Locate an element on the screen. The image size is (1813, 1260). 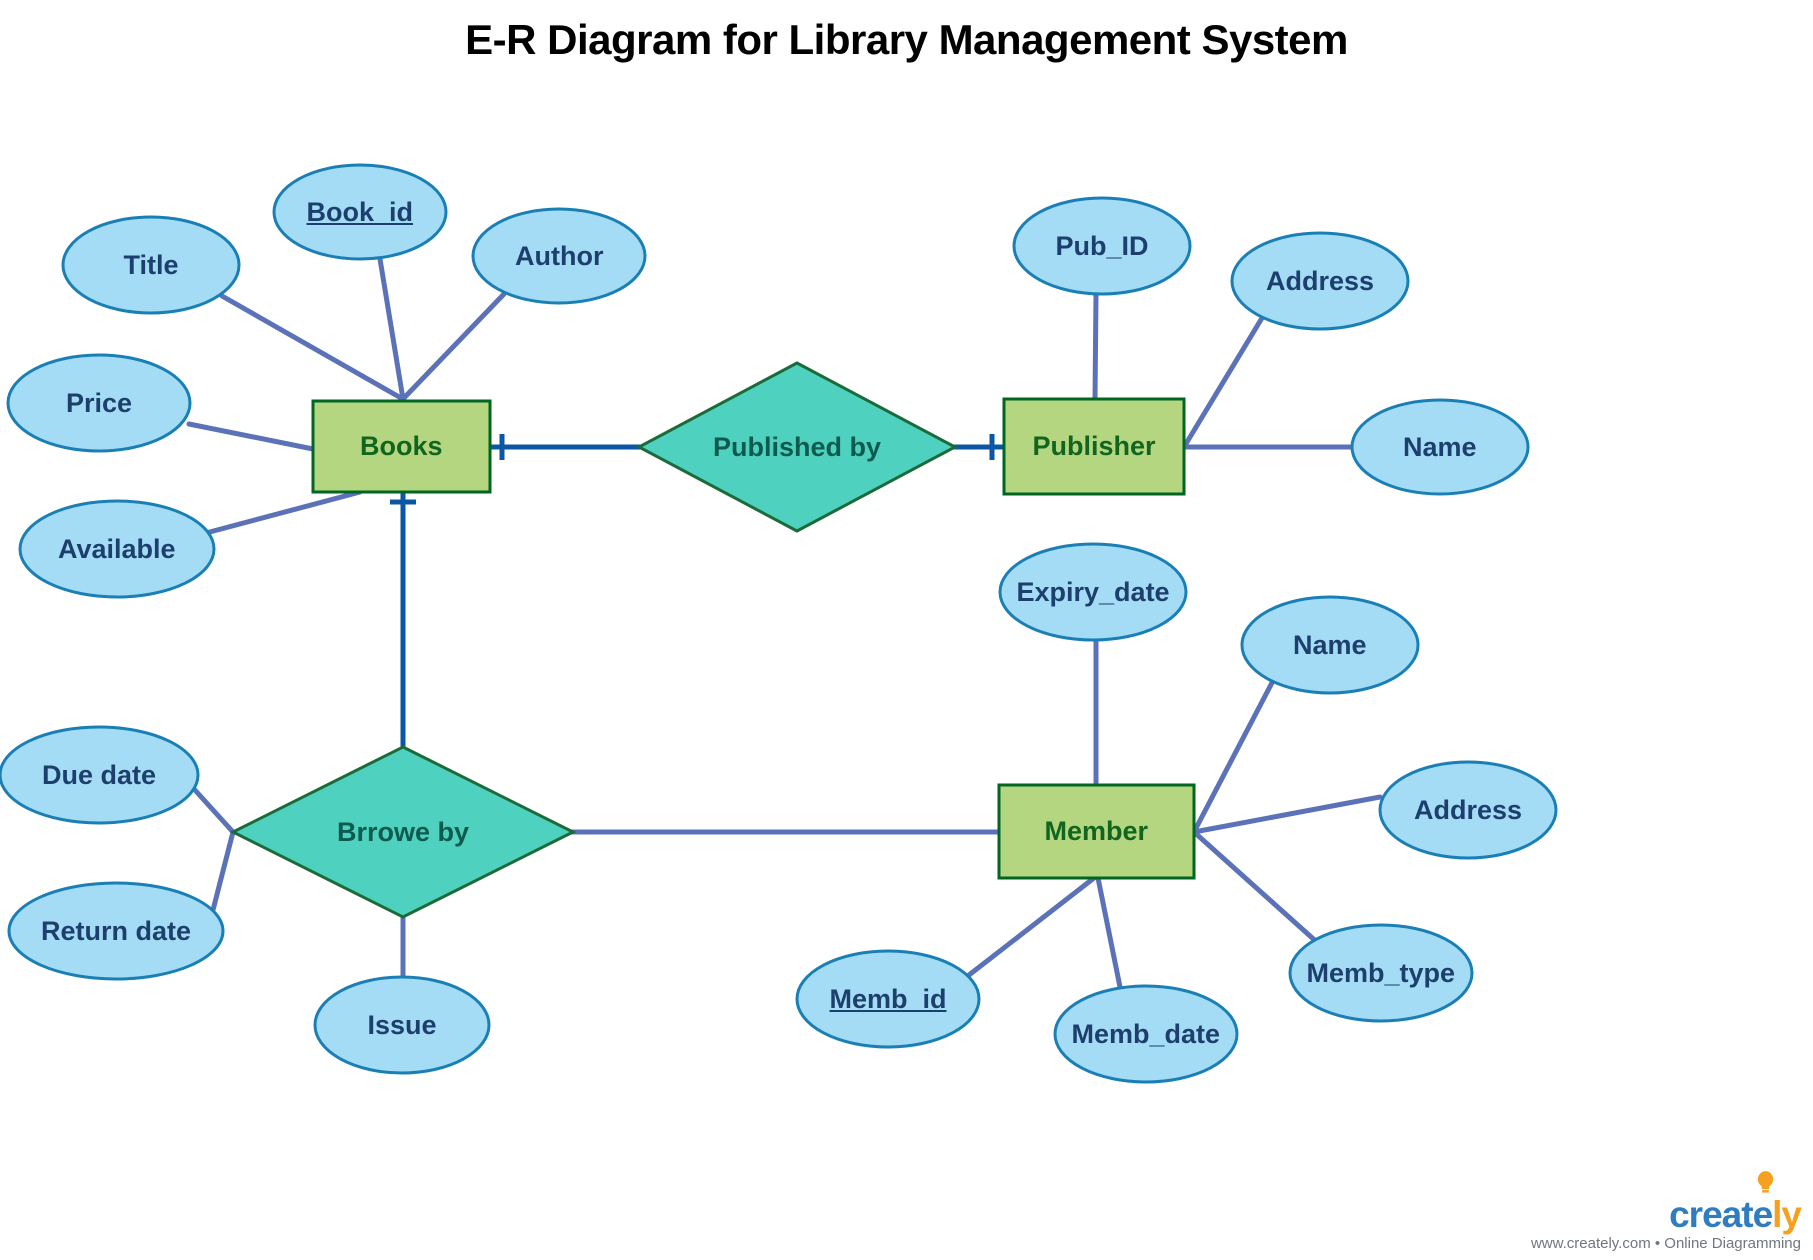
attribute-ellipse-return_date is located at coordinates (116, 931).